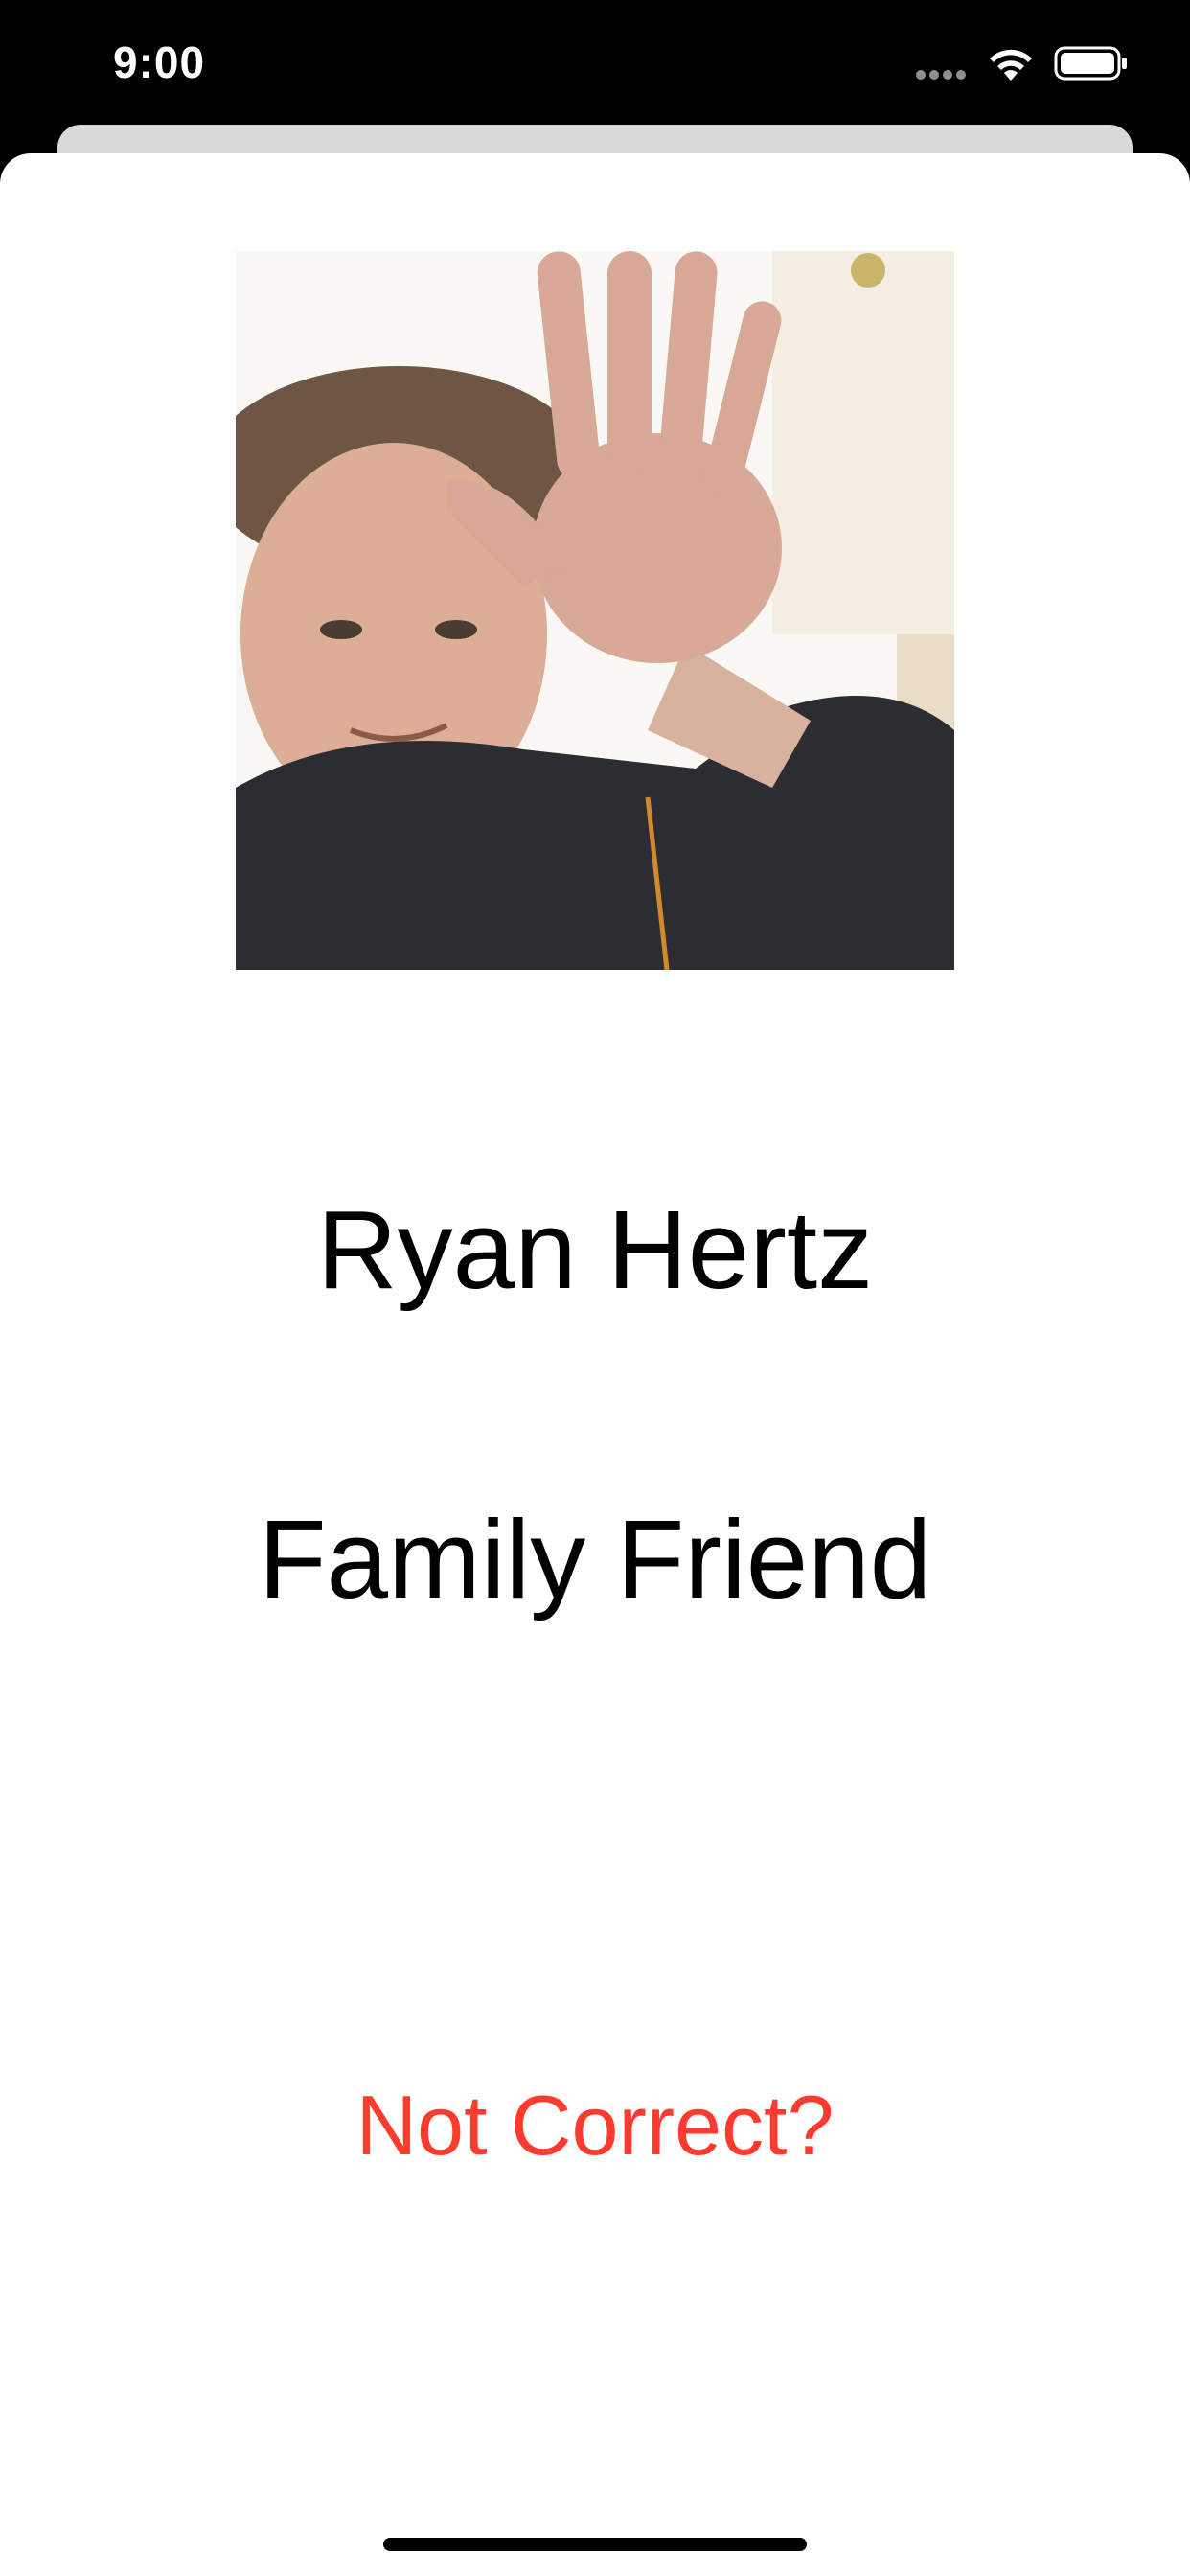 The width and height of the screenshot is (1190, 2576). What do you see at coordinates (595, 67) in the screenshot?
I see `status-bar: 9:00` at bounding box center [595, 67].